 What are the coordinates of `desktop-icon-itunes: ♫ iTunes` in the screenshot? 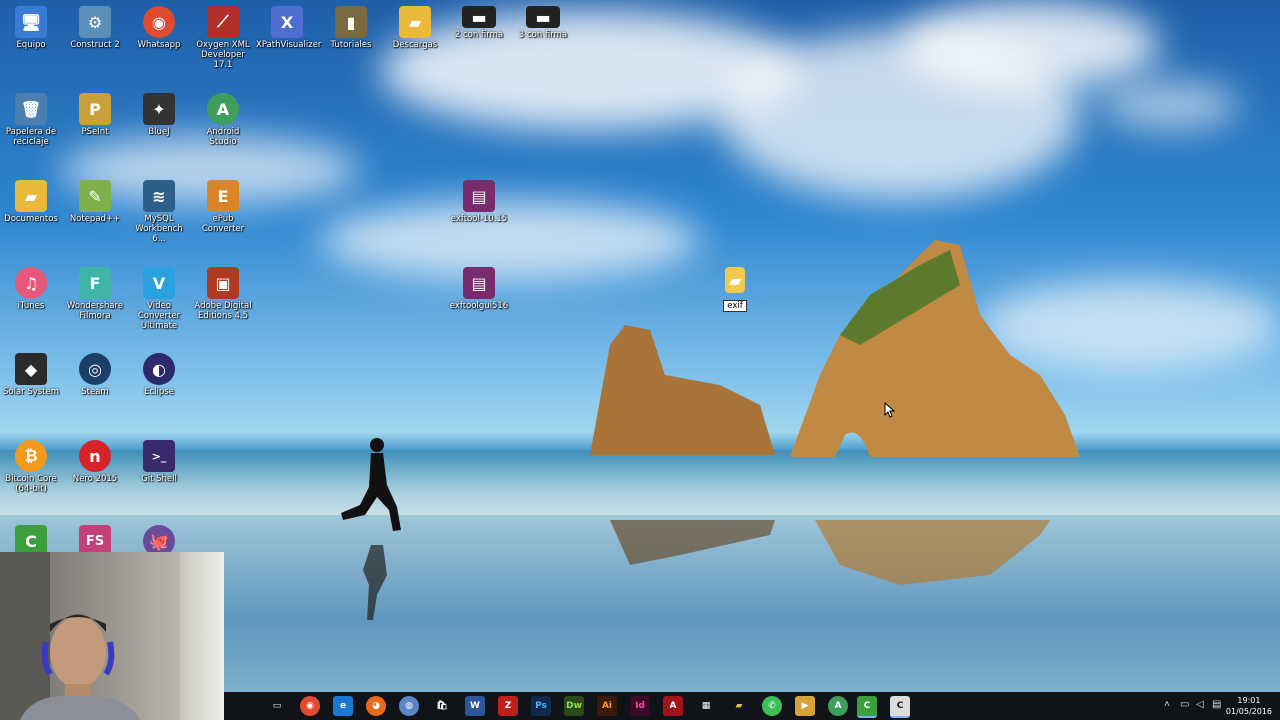 It's located at (31, 289).